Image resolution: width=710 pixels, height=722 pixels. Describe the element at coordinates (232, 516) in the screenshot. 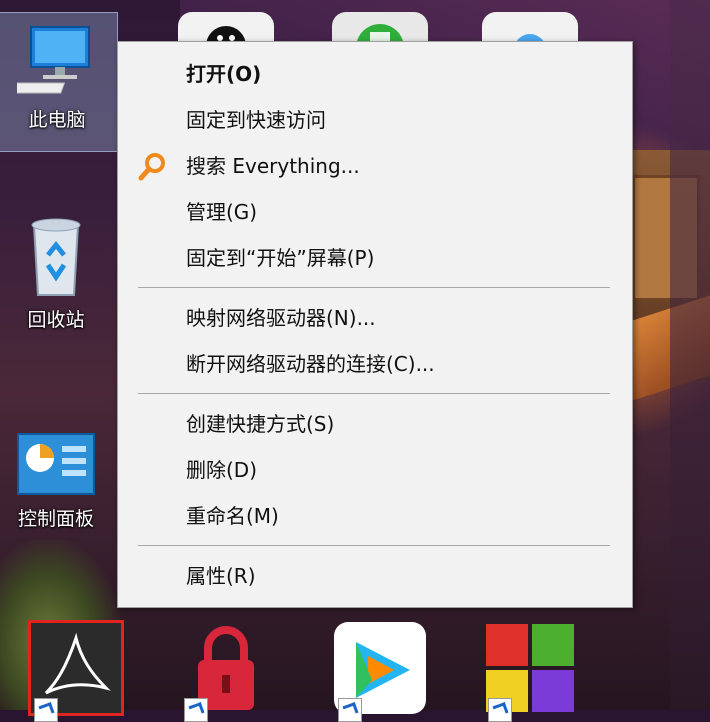

I see `menu-item-rename: 重命名(M)` at that location.